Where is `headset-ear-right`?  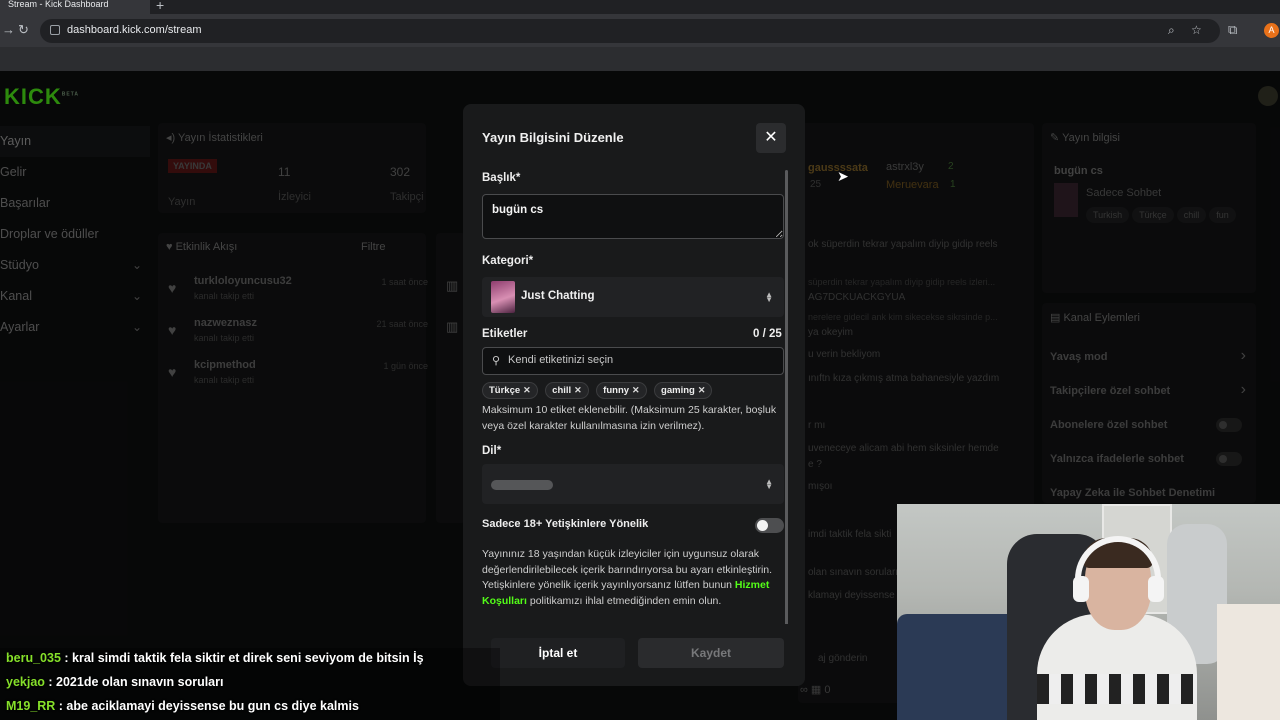
headset-ear-right is located at coordinates (1156, 589).